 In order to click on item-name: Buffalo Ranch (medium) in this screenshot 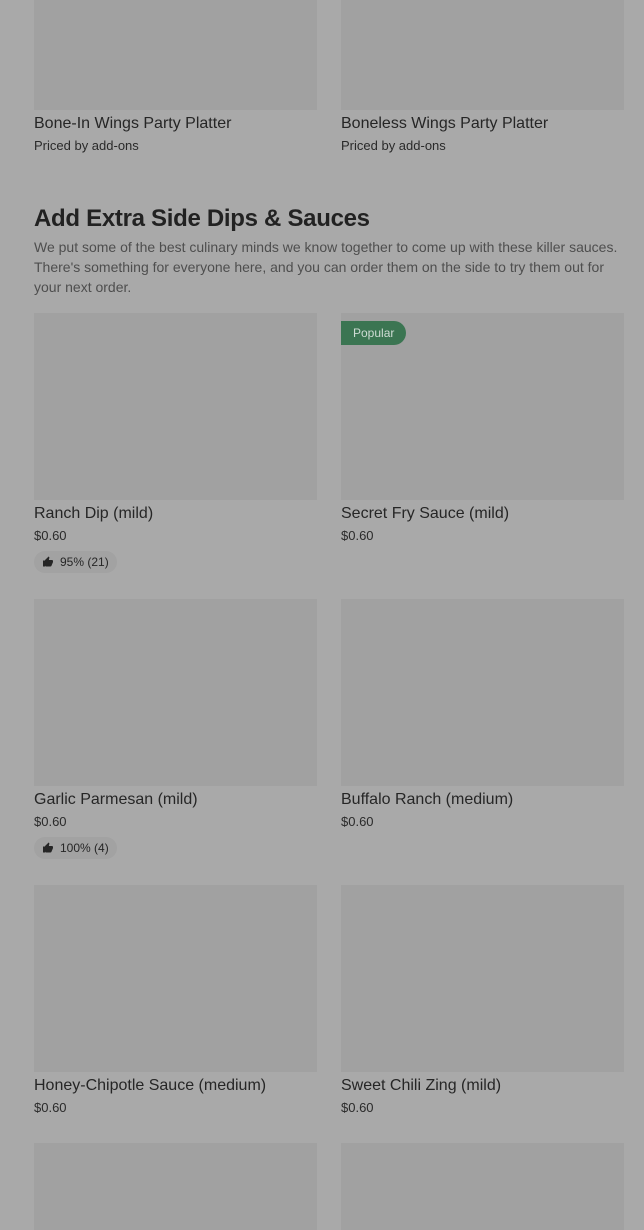, I will do `click(427, 799)`.